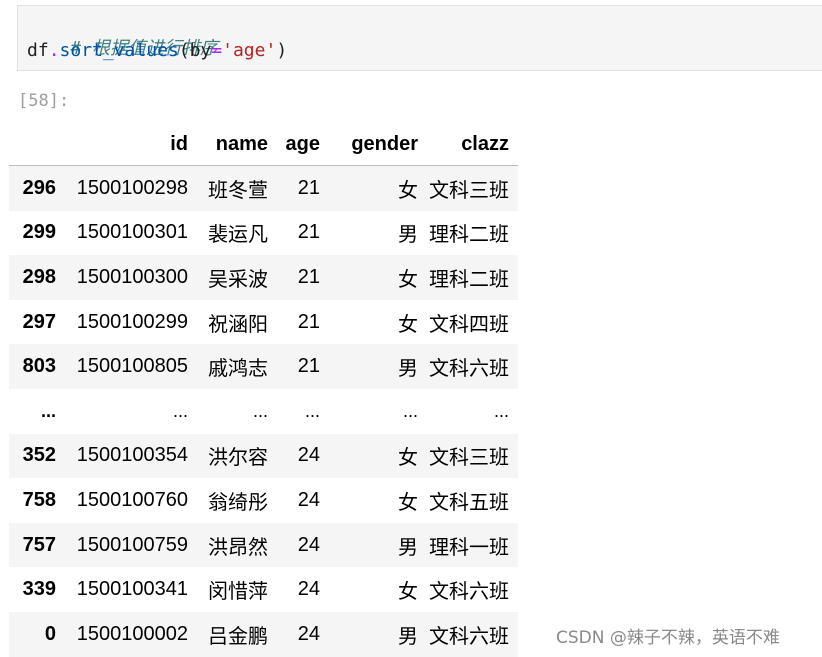 This screenshot has height=657, width=822. I want to click on code-keyword-arg: by, so click(200, 50).